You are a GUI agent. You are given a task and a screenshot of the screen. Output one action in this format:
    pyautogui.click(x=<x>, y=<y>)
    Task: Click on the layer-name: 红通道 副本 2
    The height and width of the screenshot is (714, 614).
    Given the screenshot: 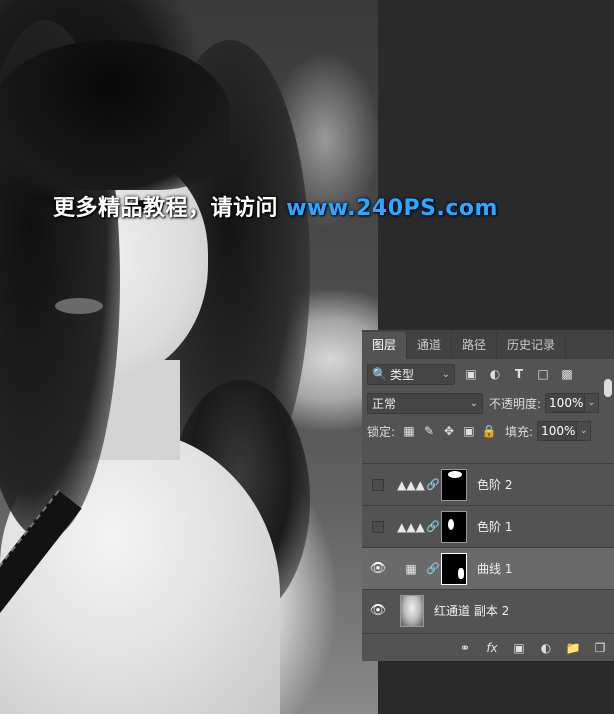 What is the action you would take?
    pyautogui.click(x=472, y=611)
    